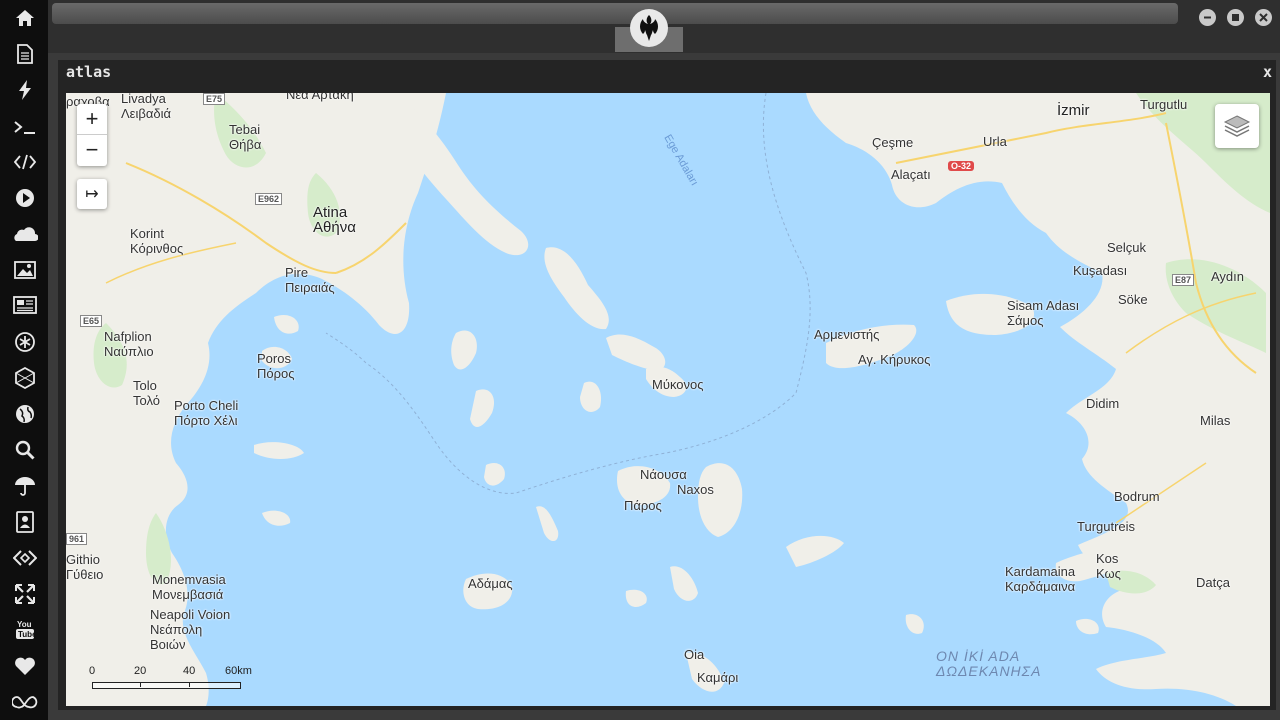 Image resolution: width=1280 pixels, height=720 pixels. Describe the element at coordinates (663, 474) in the screenshot. I see `place-label: Νάουσα` at that location.